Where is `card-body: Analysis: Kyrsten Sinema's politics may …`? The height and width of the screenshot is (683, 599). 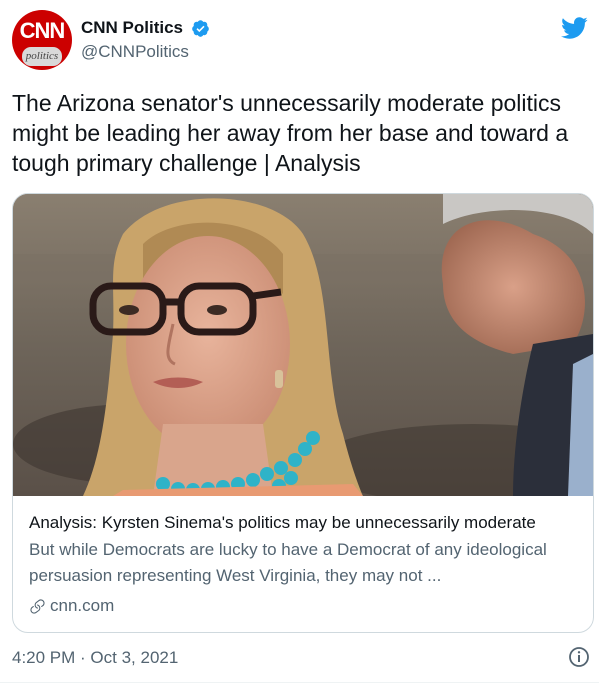 card-body: Analysis: Kyrsten Sinema's politics may … is located at coordinates (305, 564).